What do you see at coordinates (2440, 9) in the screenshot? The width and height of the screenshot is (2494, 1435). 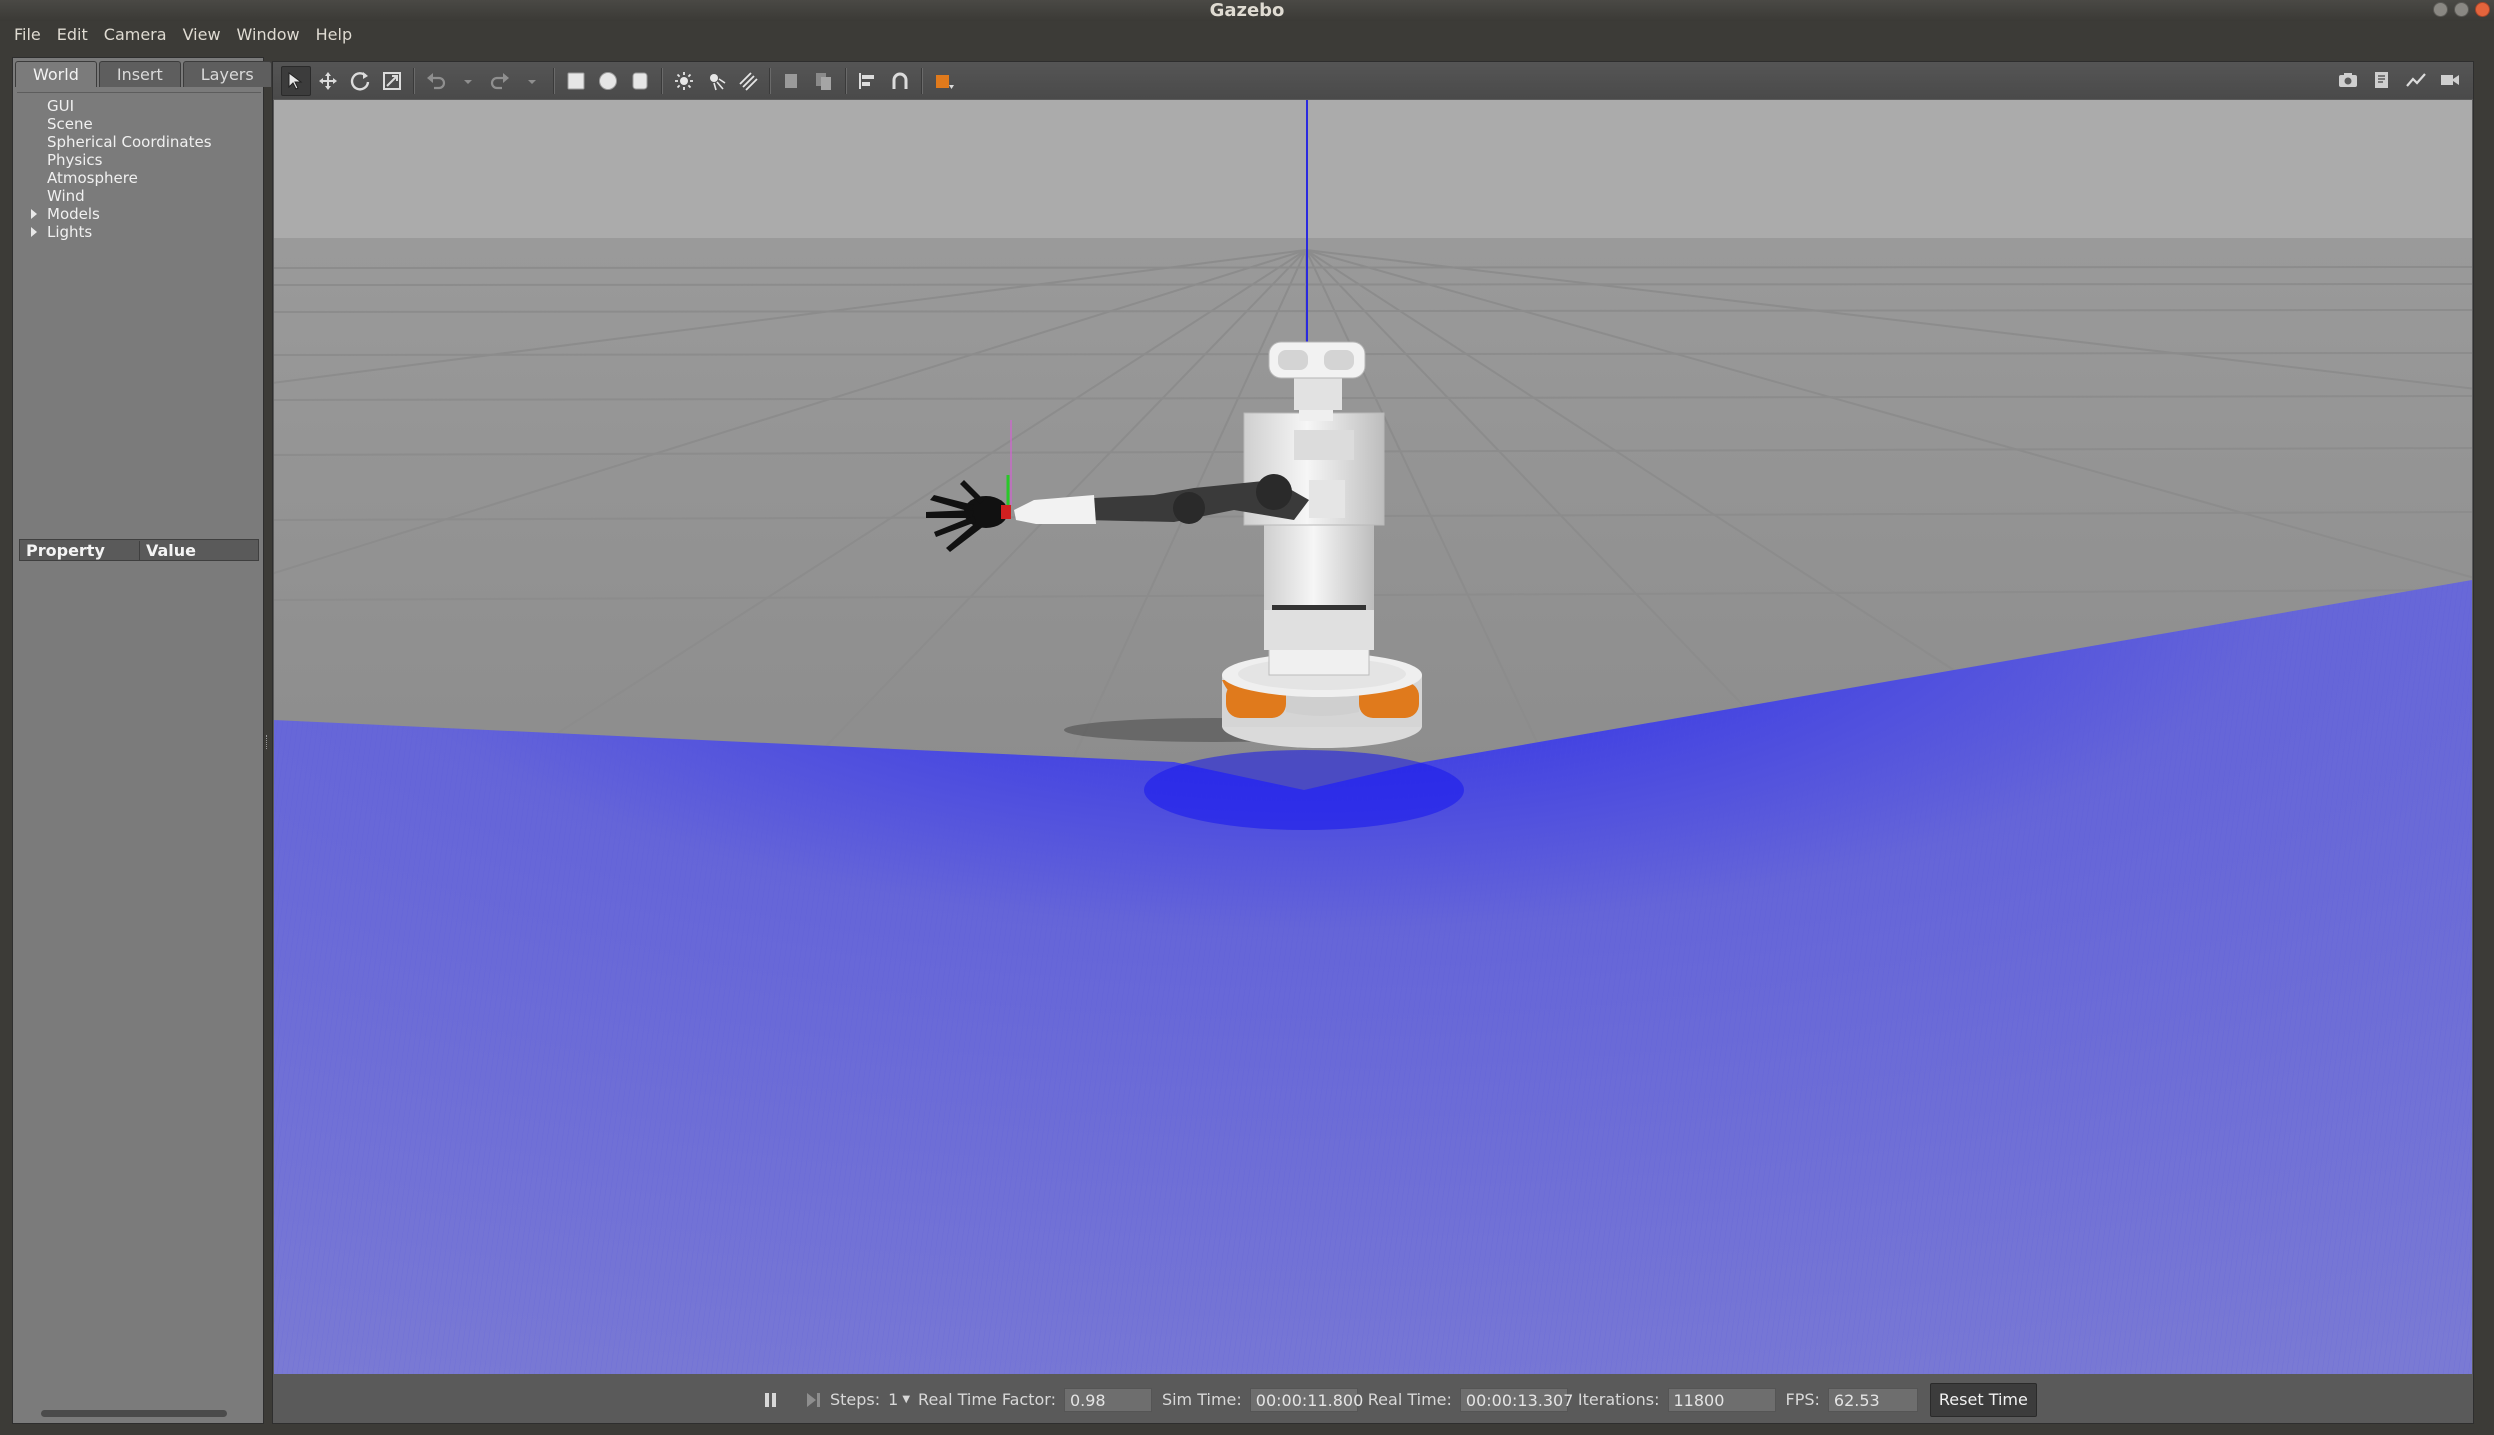 I see `minimize-button` at bounding box center [2440, 9].